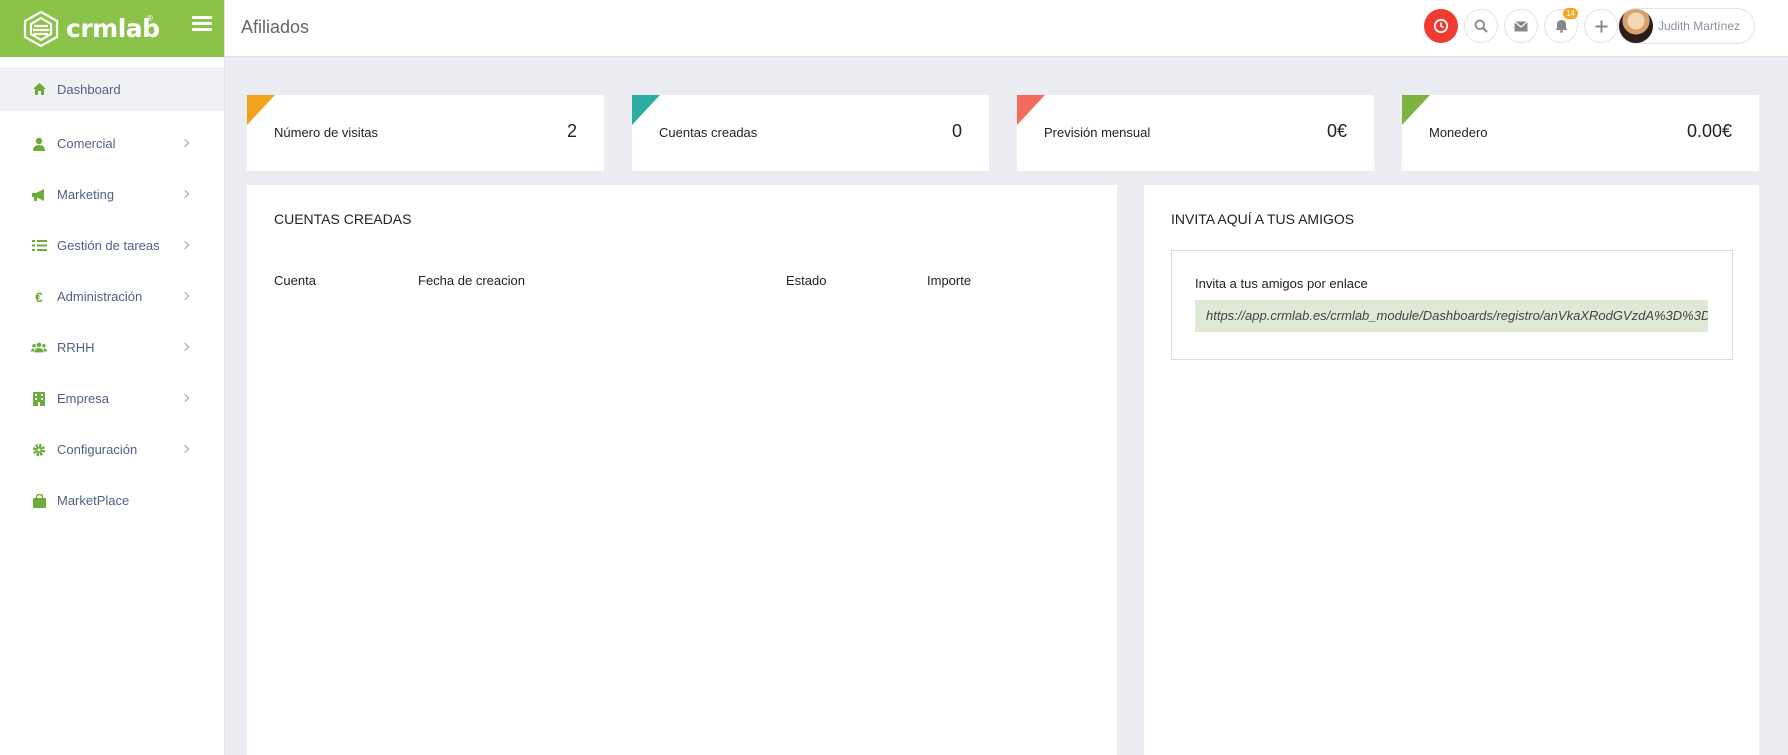 This screenshot has width=1788, height=755. I want to click on stat-value: 2, so click(571, 131).